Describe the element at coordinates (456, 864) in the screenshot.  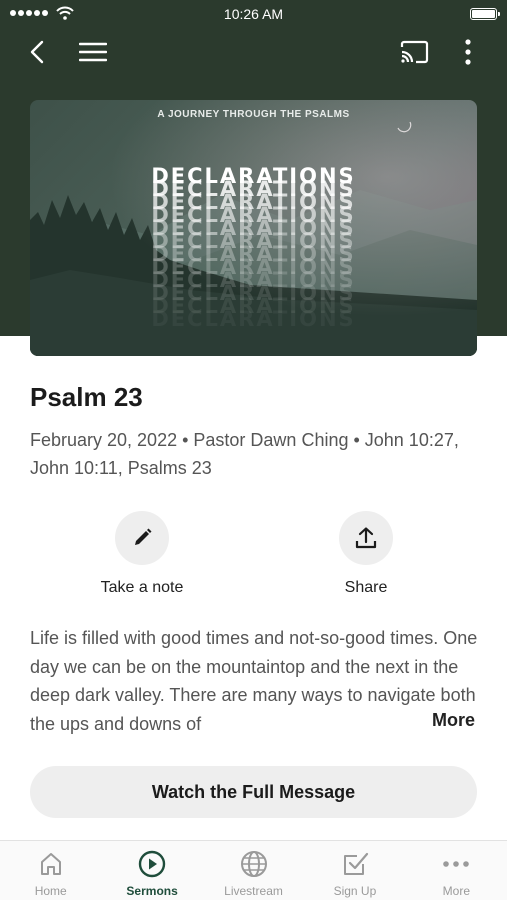
I see `ellipsis-icon` at that location.